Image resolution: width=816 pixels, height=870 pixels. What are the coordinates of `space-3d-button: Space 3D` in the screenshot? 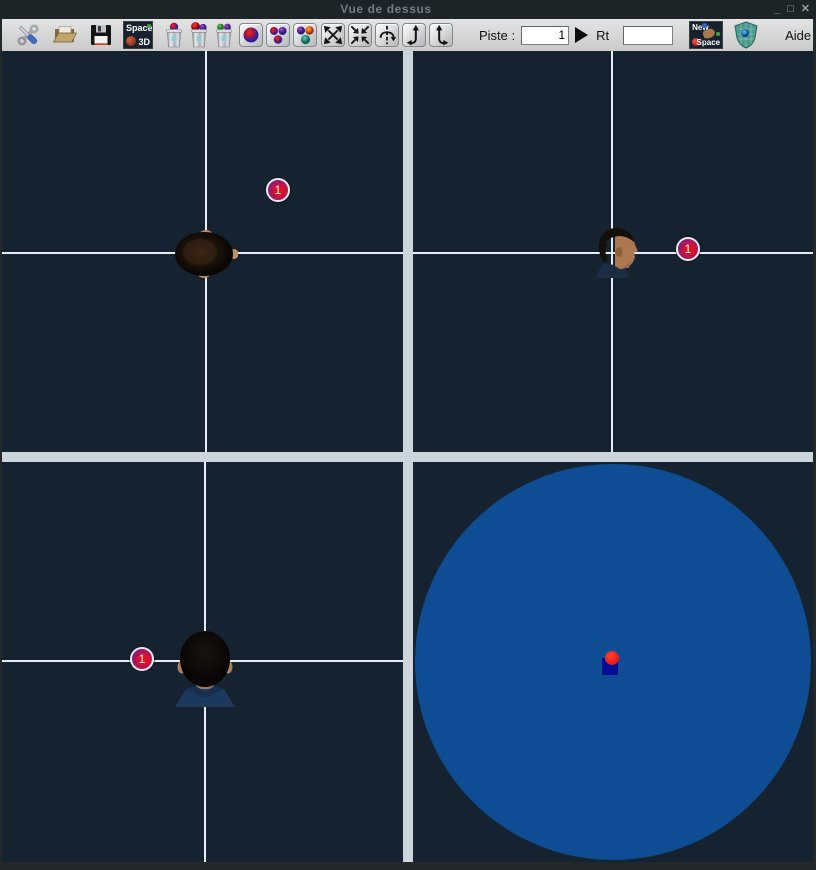 It's located at (138, 35).